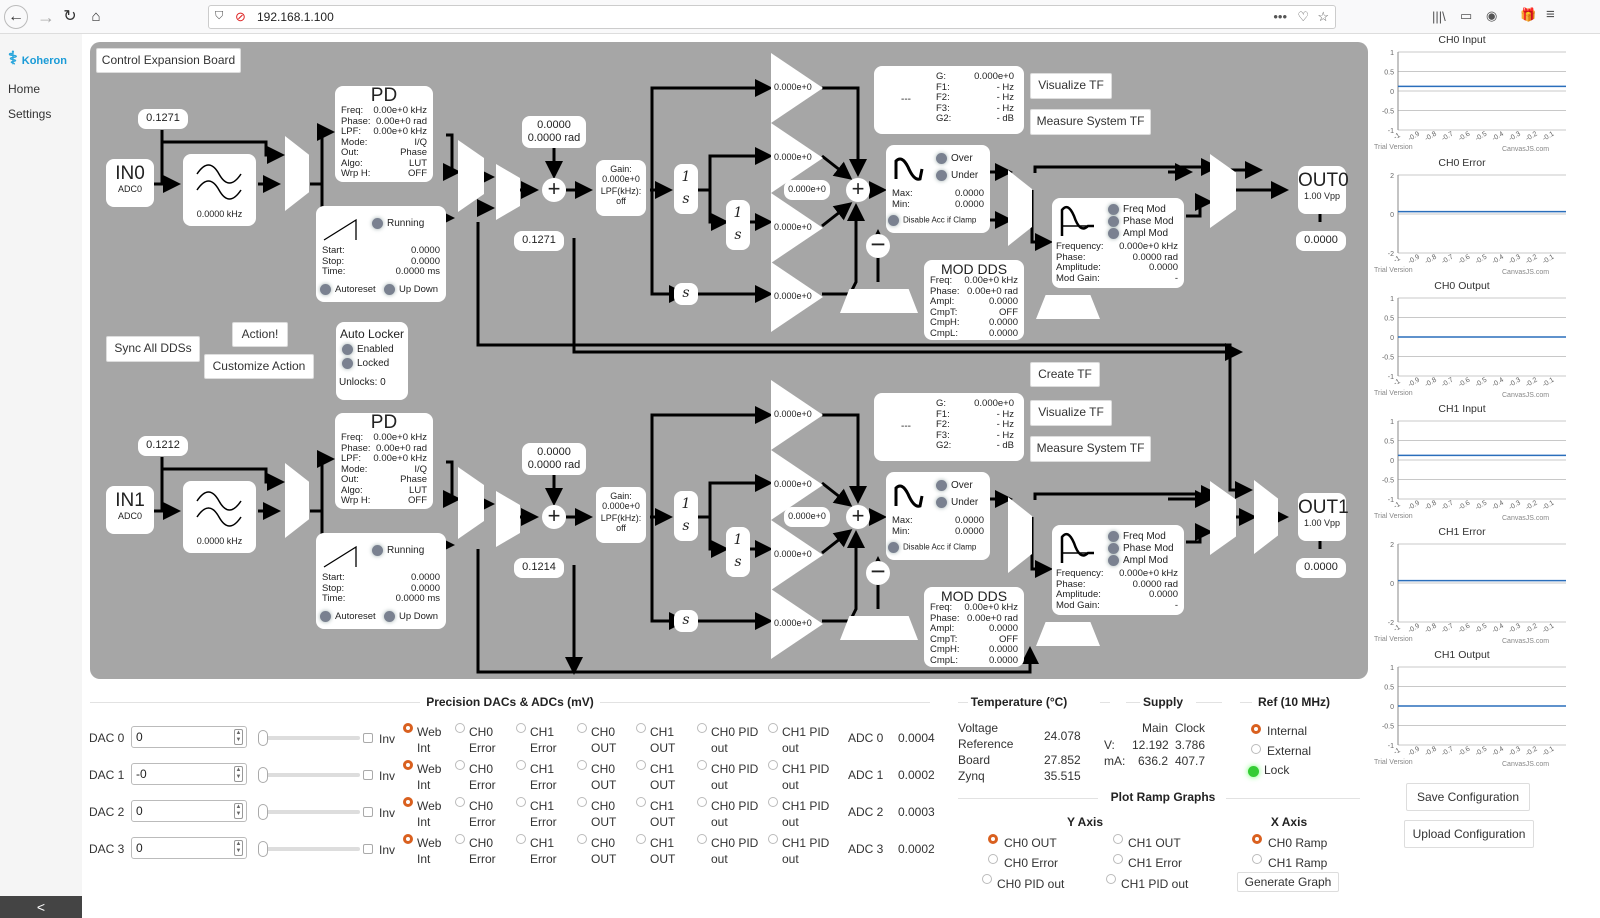  What do you see at coordinates (1466, 16) in the screenshot?
I see `sidebar-toggle-icon: ▭` at bounding box center [1466, 16].